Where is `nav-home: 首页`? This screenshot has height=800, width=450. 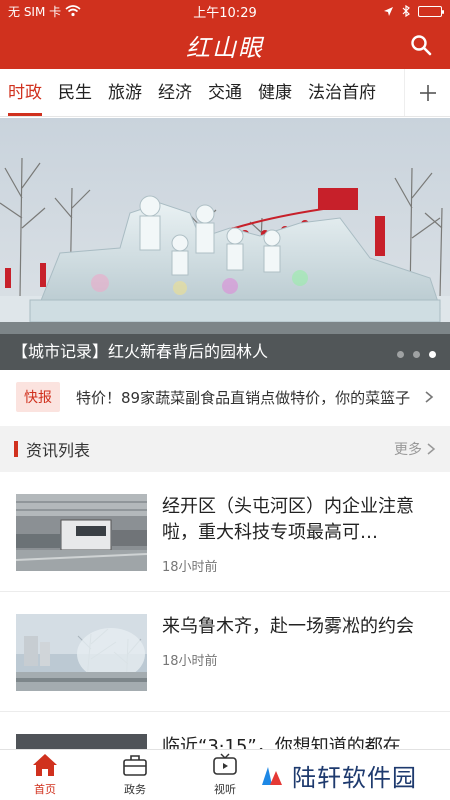 nav-home: 首页 is located at coordinates (45, 775).